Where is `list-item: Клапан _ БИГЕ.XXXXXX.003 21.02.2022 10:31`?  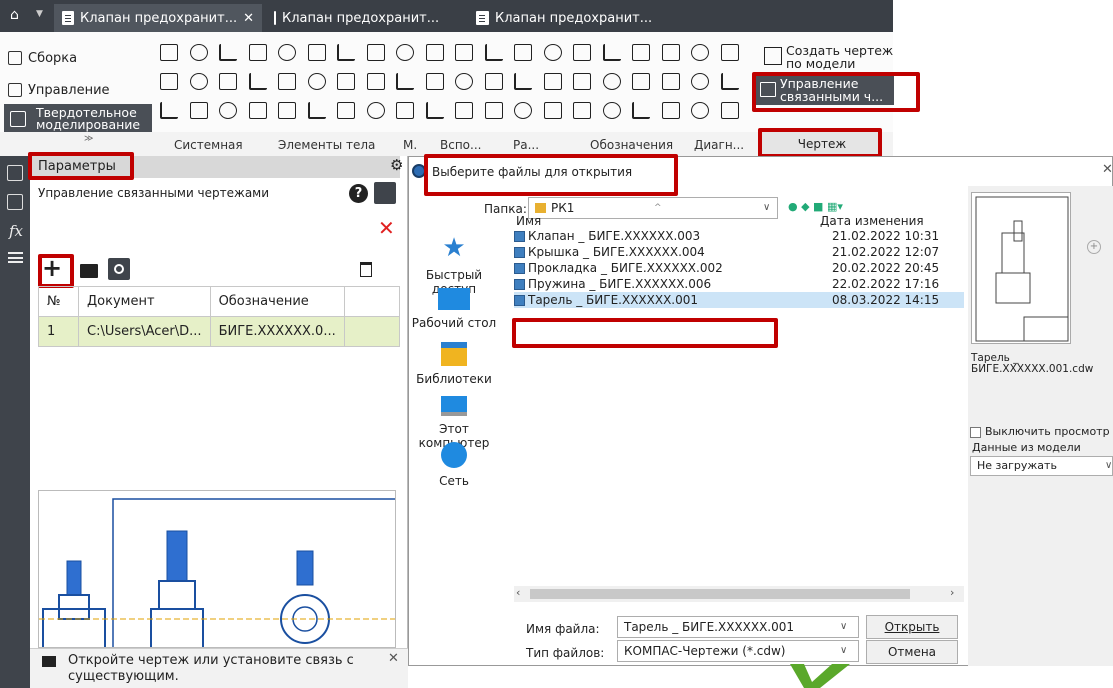
list-item: Клапан _ БИГЕ.XXXXXX.003 21.02.2022 10:31 is located at coordinates (739, 236).